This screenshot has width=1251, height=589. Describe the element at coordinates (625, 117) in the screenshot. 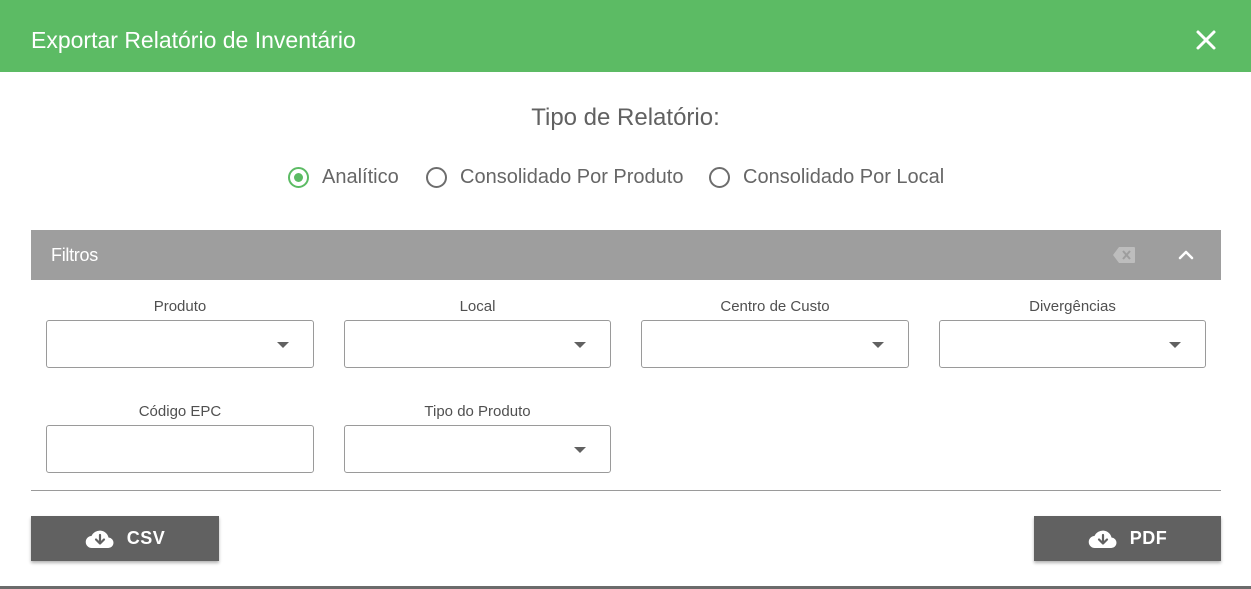

I see `report-type-label: Tipo de Relatório:` at that location.